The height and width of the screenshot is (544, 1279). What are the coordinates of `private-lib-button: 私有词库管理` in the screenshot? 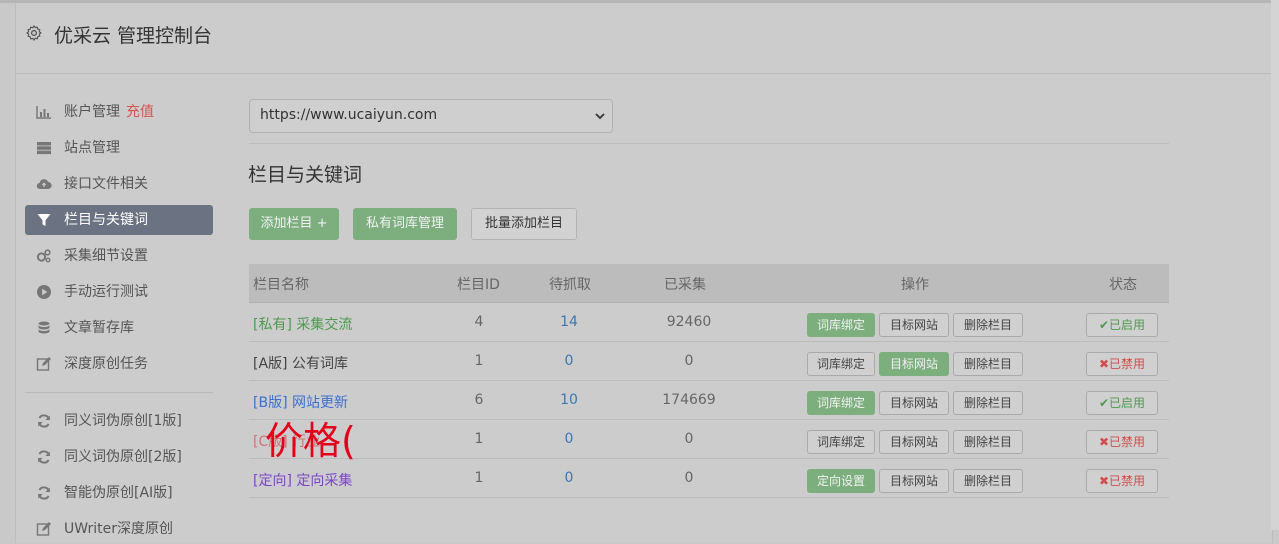 It's located at (405, 224).